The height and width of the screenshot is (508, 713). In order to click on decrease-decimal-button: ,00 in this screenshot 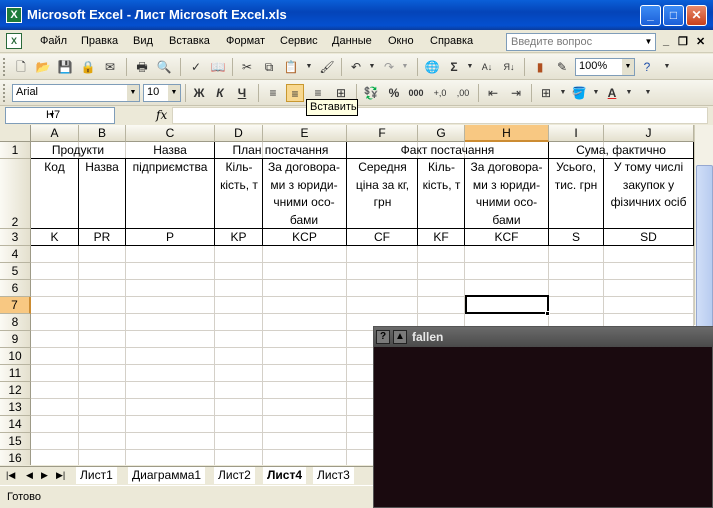, I will do `click(463, 93)`.